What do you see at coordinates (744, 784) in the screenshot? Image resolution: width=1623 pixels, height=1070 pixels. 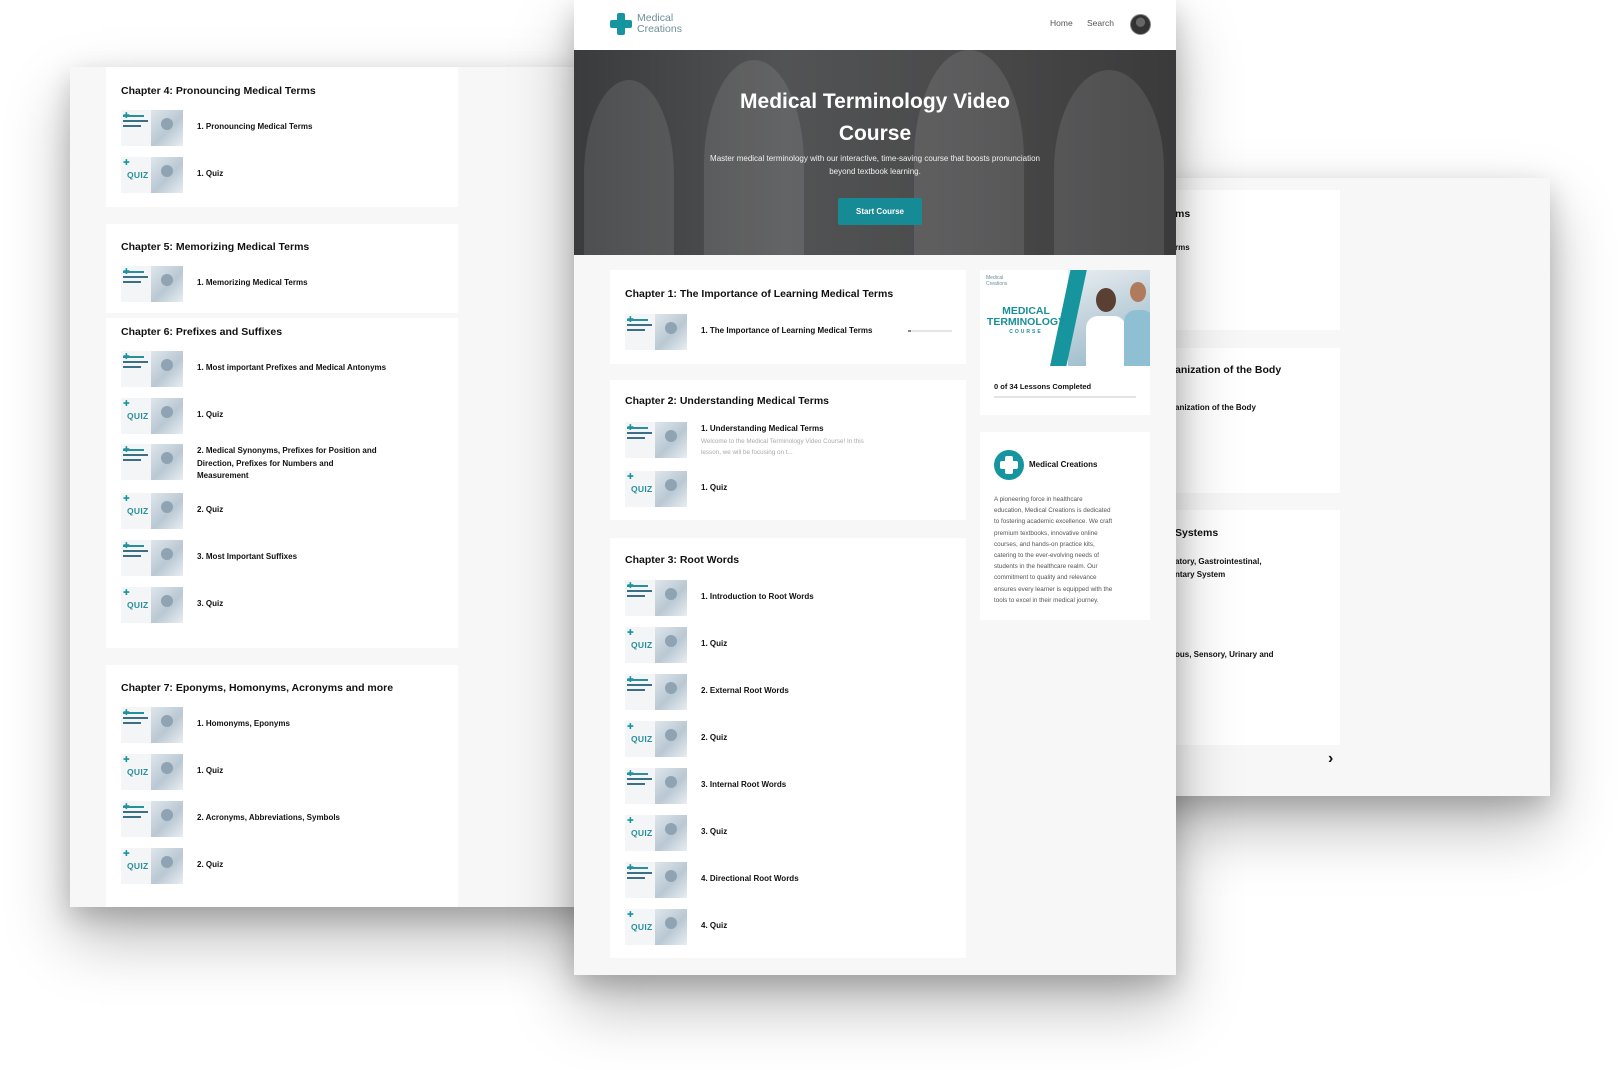 I see `lesson-label: 3. Internal Root Words` at bounding box center [744, 784].